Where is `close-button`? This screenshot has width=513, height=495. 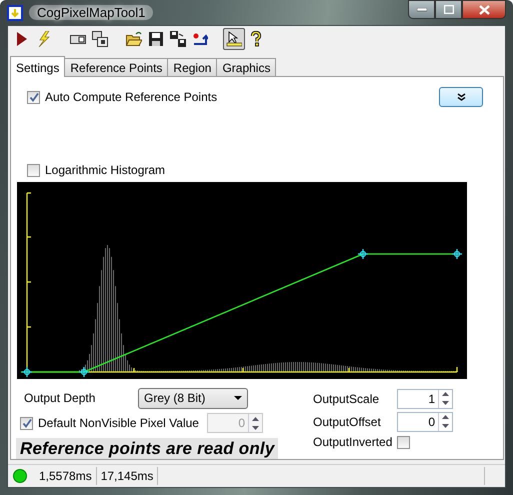
close-button is located at coordinates (484, 9).